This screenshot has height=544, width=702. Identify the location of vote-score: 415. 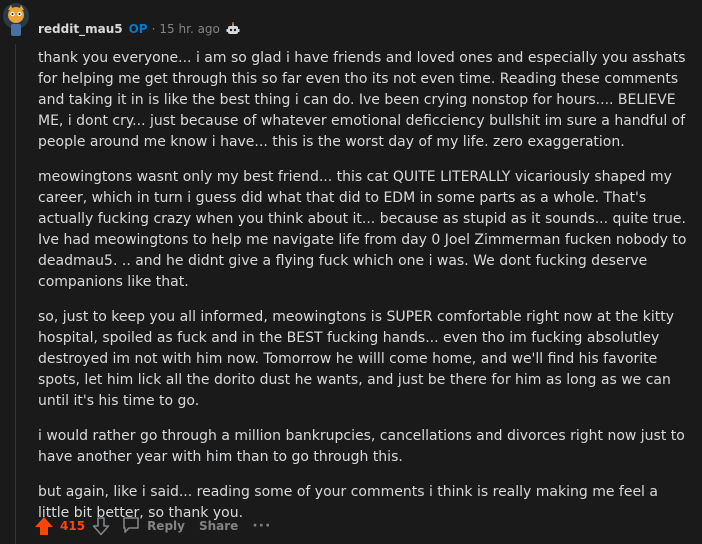
(73, 526).